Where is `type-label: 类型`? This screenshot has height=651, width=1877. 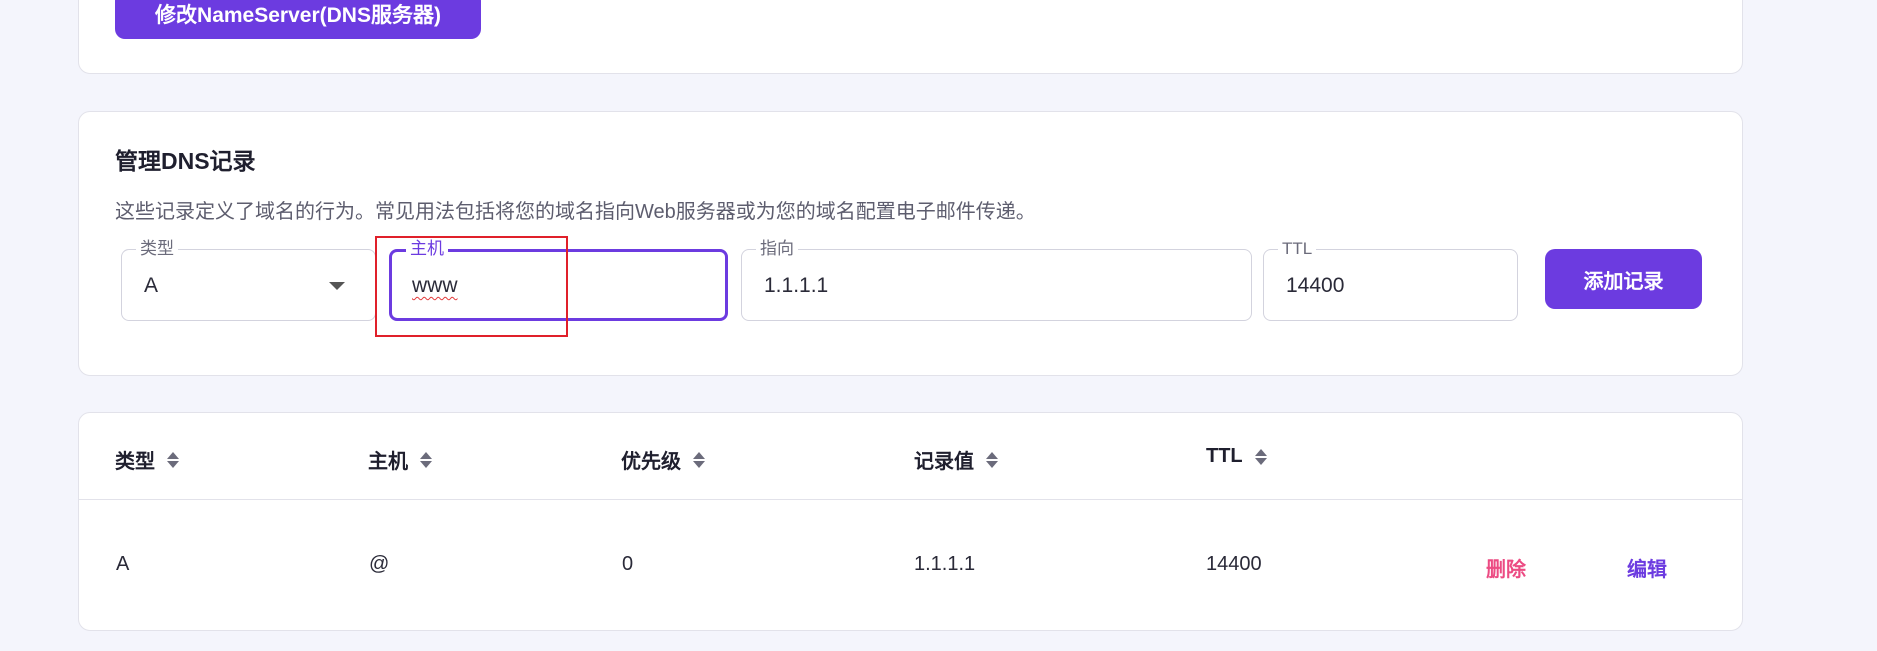 type-label: 类型 is located at coordinates (157, 249).